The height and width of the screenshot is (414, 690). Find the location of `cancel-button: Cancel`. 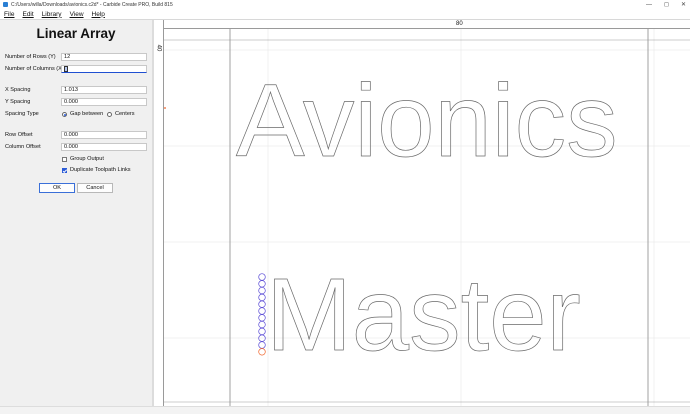

cancel-button: Cancel is located at coordinates (95, 188).